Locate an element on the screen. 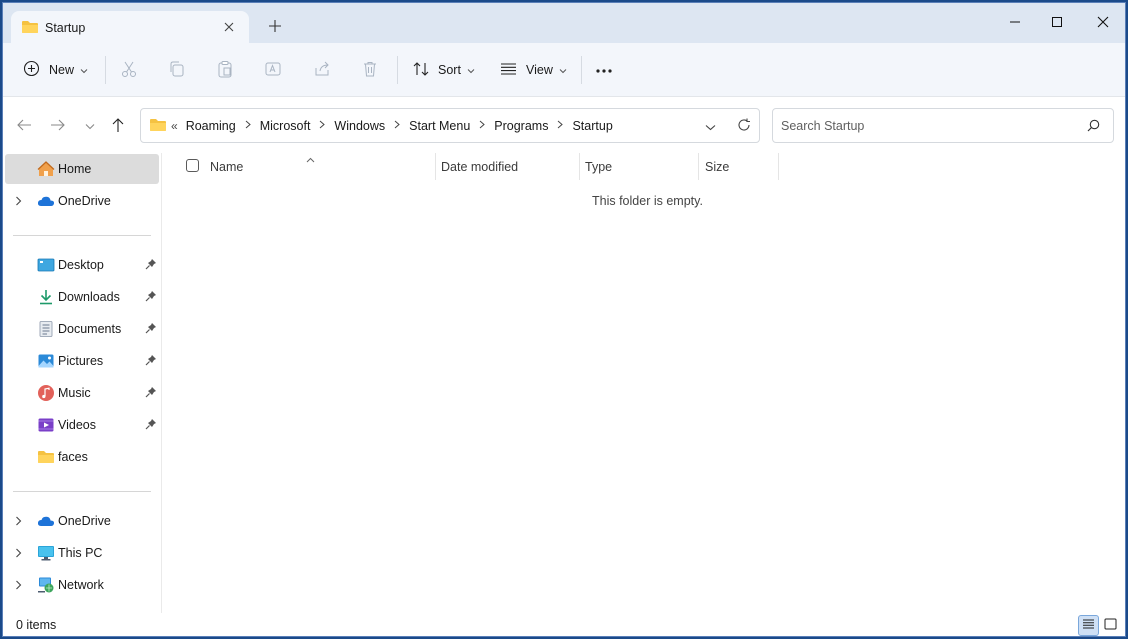 The height and width of the screenshot is (639, 1128). recent-locations-button is located at coordinates (90, 126).